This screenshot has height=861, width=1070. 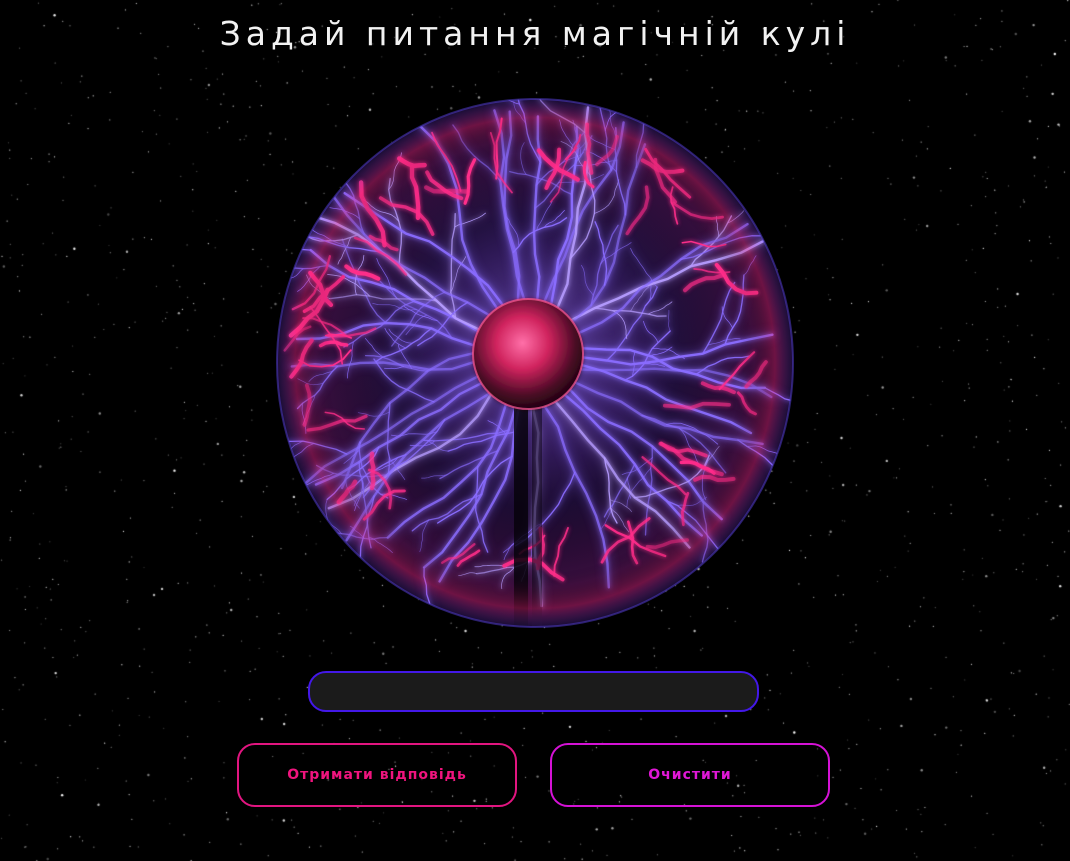 I want to click on page-title: Задай питання магічній кулі, so click(x=535, y=33).